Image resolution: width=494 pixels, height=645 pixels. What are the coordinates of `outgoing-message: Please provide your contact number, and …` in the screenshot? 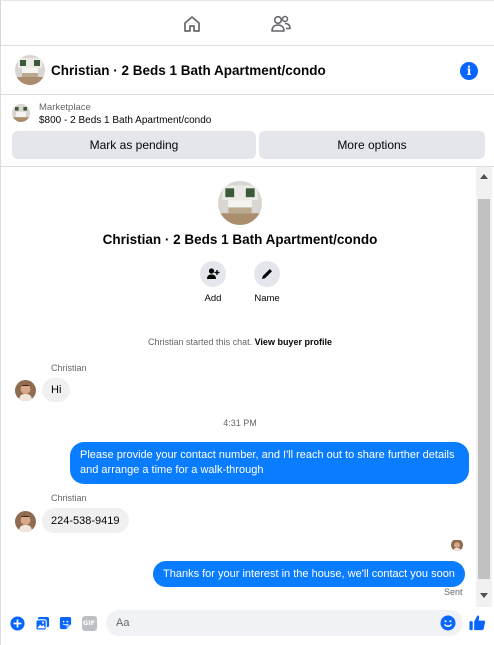 It's located at (269, 463).